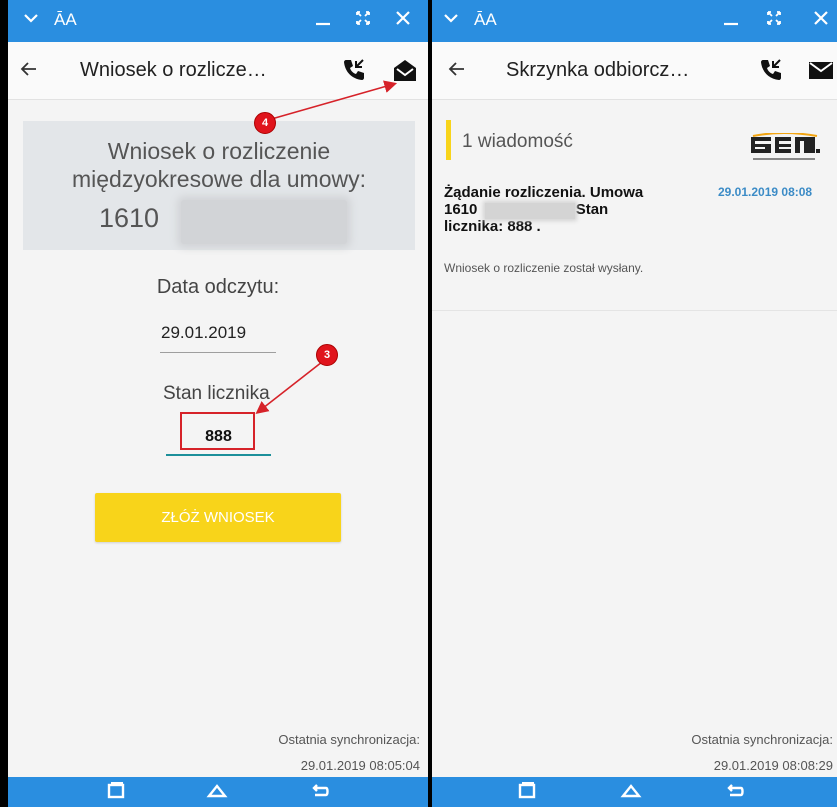 This screenshot has height=807, width=837. I want to click on meter-highlight-box, so click(217, 431).